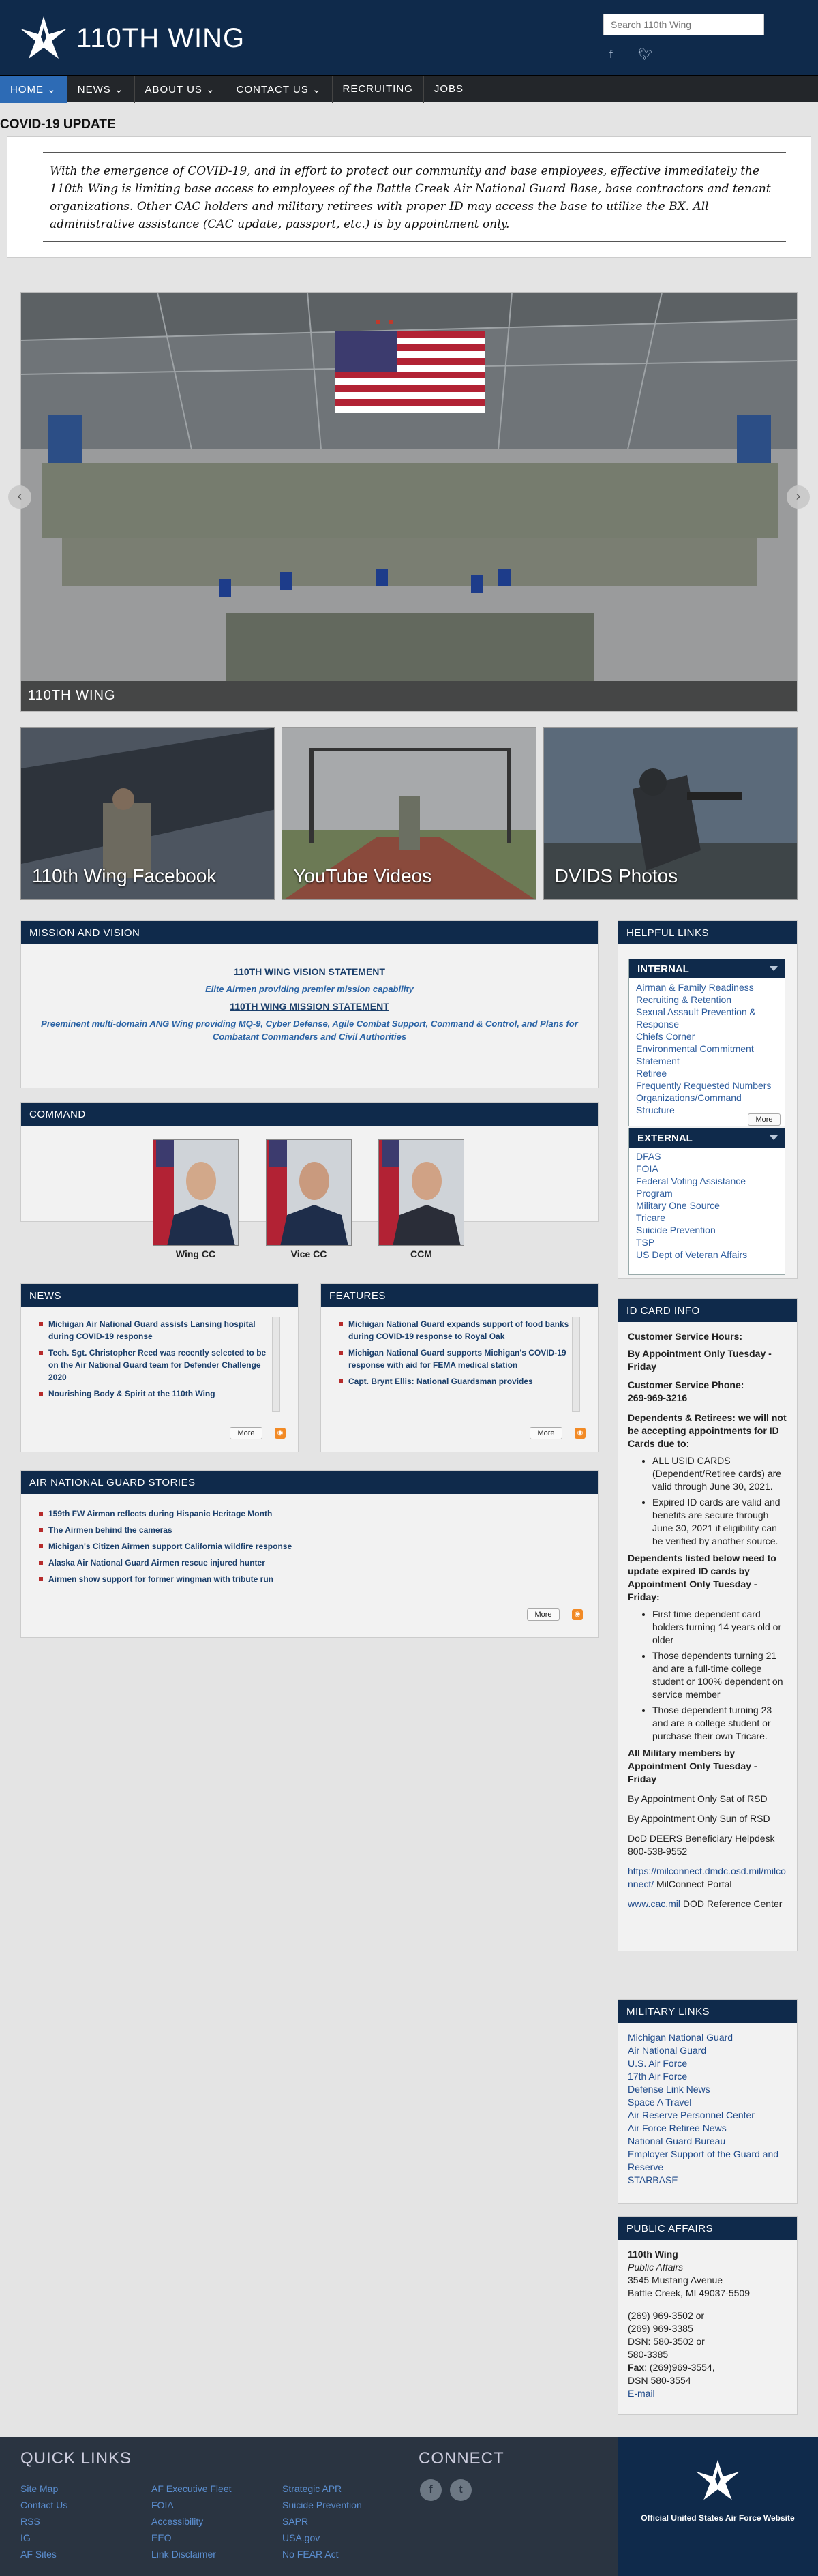 The height and width of the screenshot is (2576, 818). What do you see at coordinates (43, 2554) in the screenshot?
I see `footer-link: AF Sites` at bounding box center [43, 2554].